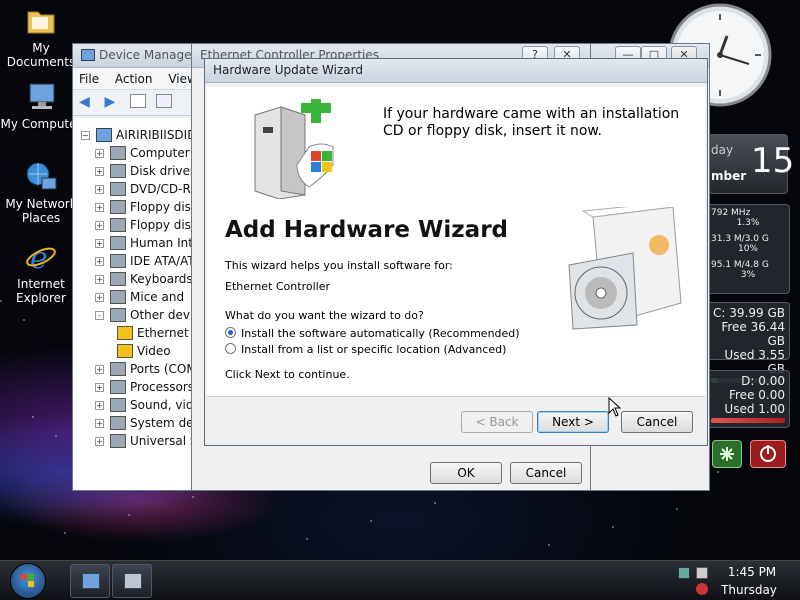  What do you see at coordinates (113, 102) in the screenshot?
I see `forward-arrow-icon: ▶` at bounding box center [113, 102].